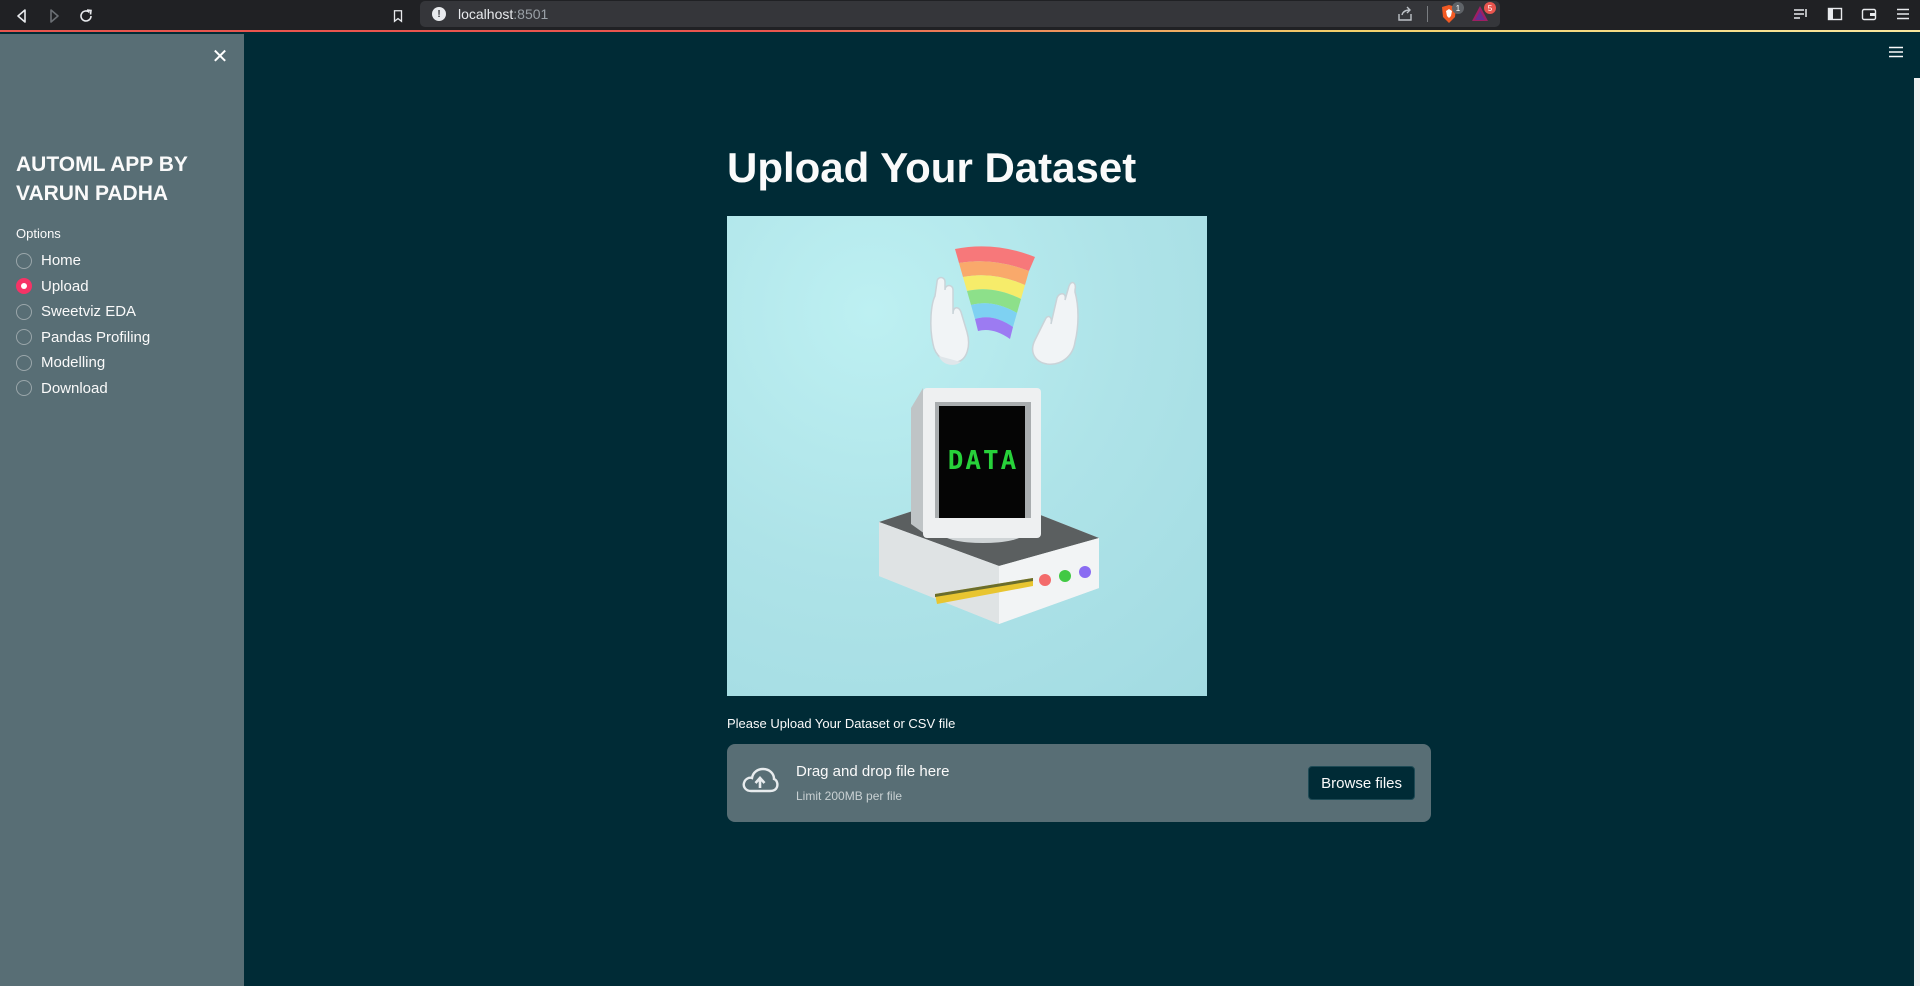  What do you see at coordinates (38, 233) in the screenshot?
I see `options-label: Options` at bounding box center [38, 233].